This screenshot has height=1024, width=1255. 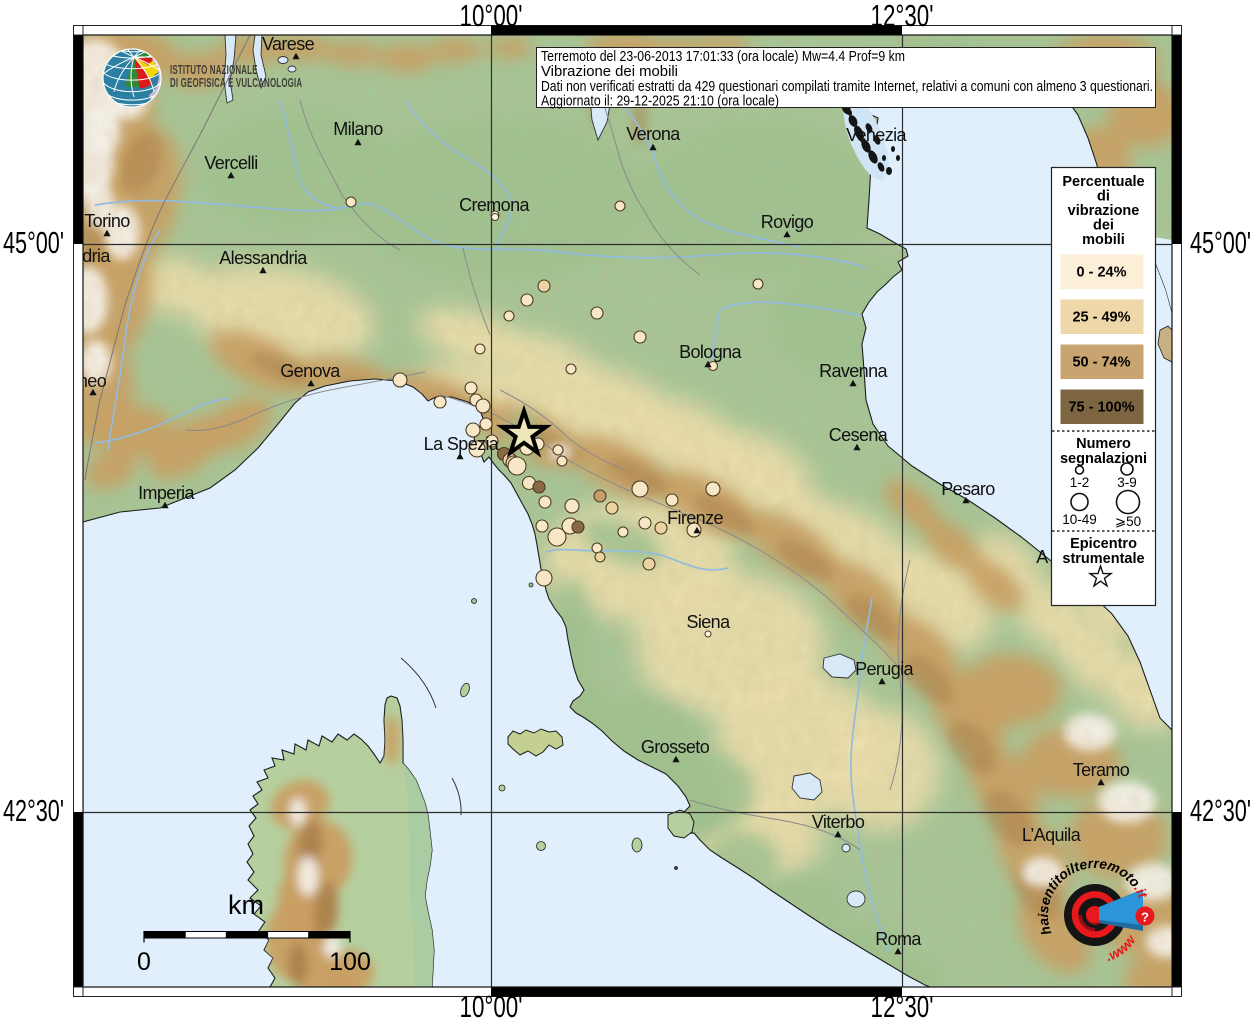 What do you see at coordinates (246, 905) in the screenshot?
I see `svg-text: km` at bounding box center [246, 905].